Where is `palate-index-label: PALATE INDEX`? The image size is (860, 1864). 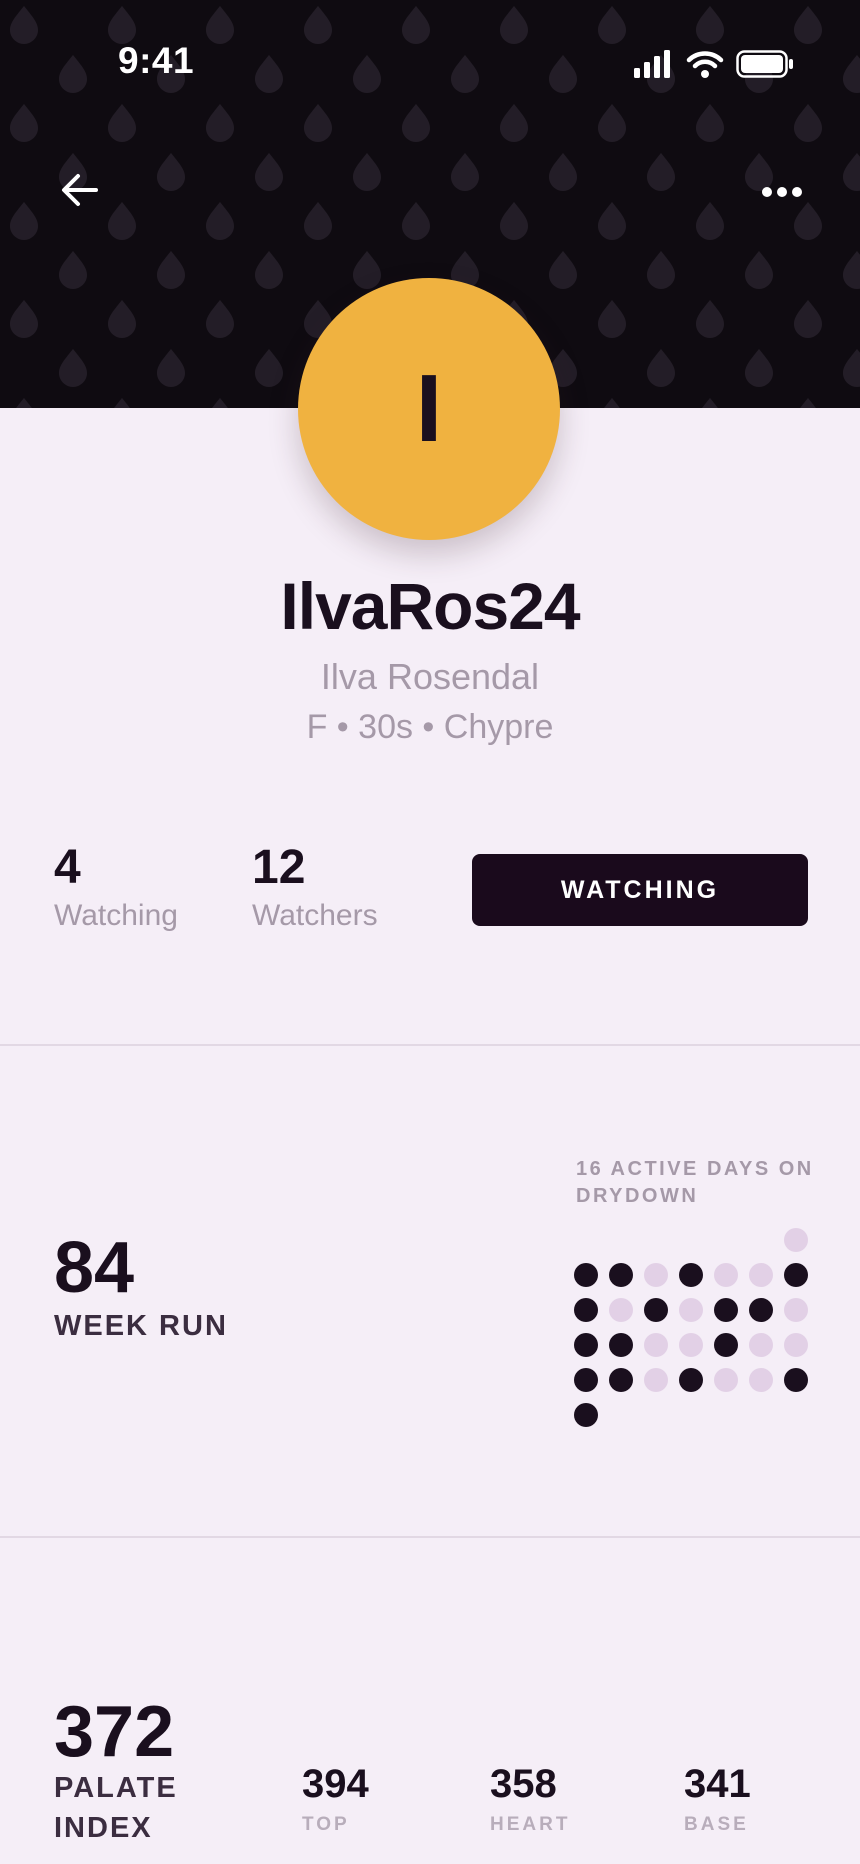
palate-index-label: PALATE INDEX is located at coordinates (116, 1808).